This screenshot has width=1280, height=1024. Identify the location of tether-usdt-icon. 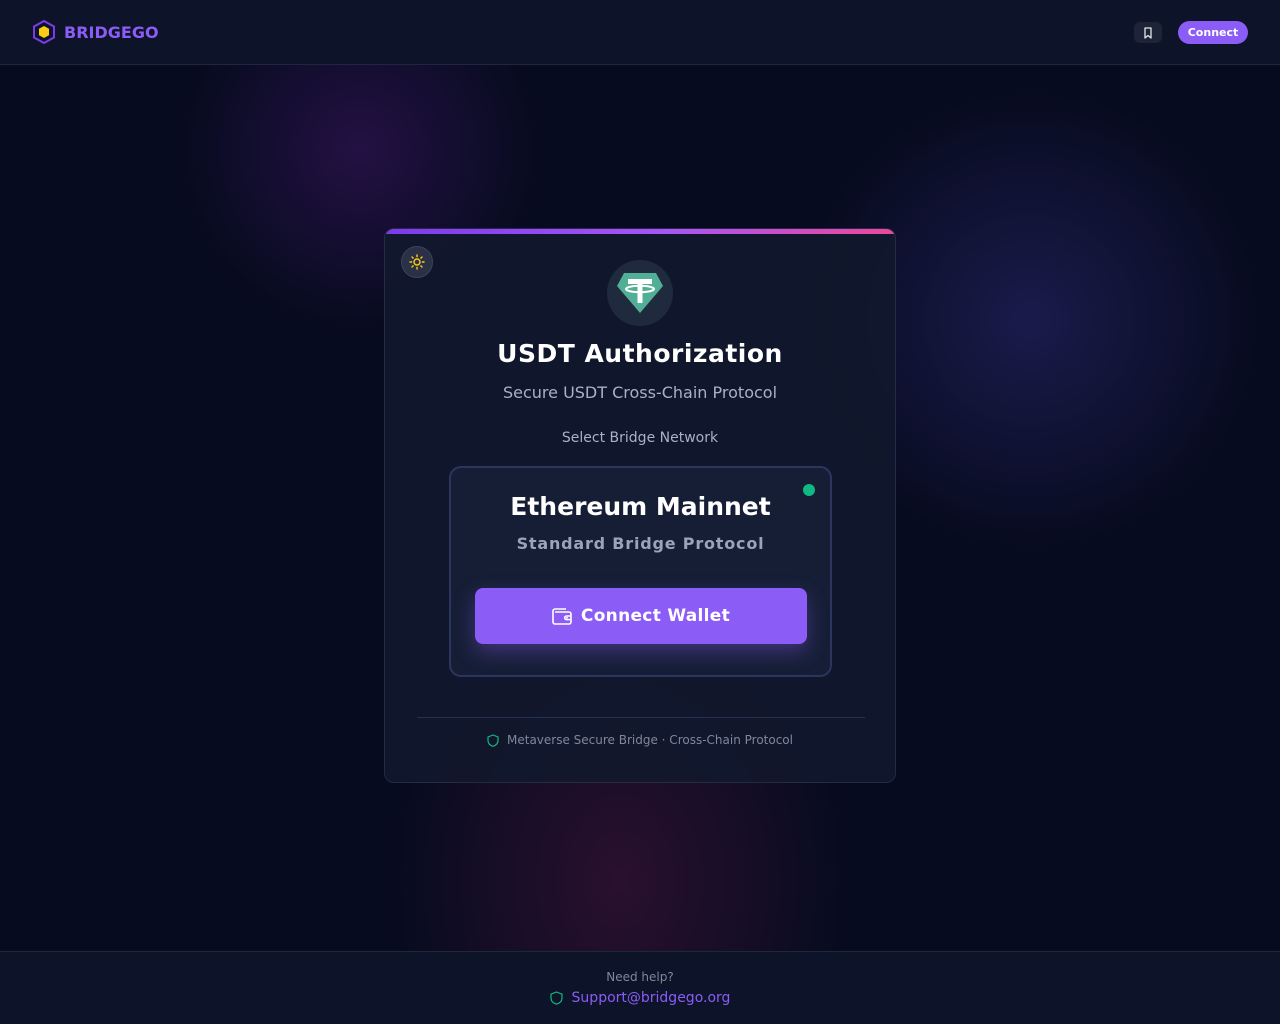
(640, 293).